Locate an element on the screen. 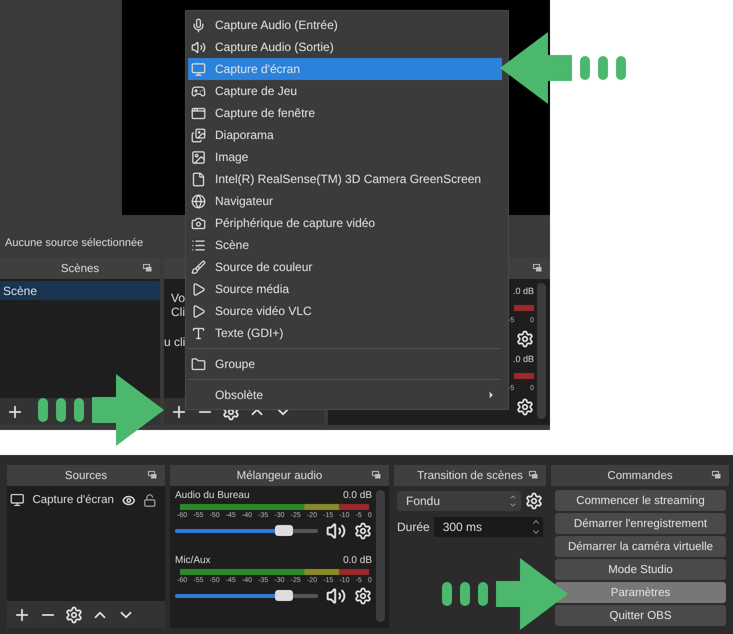  list-icon is located at coordinates (198, 245).